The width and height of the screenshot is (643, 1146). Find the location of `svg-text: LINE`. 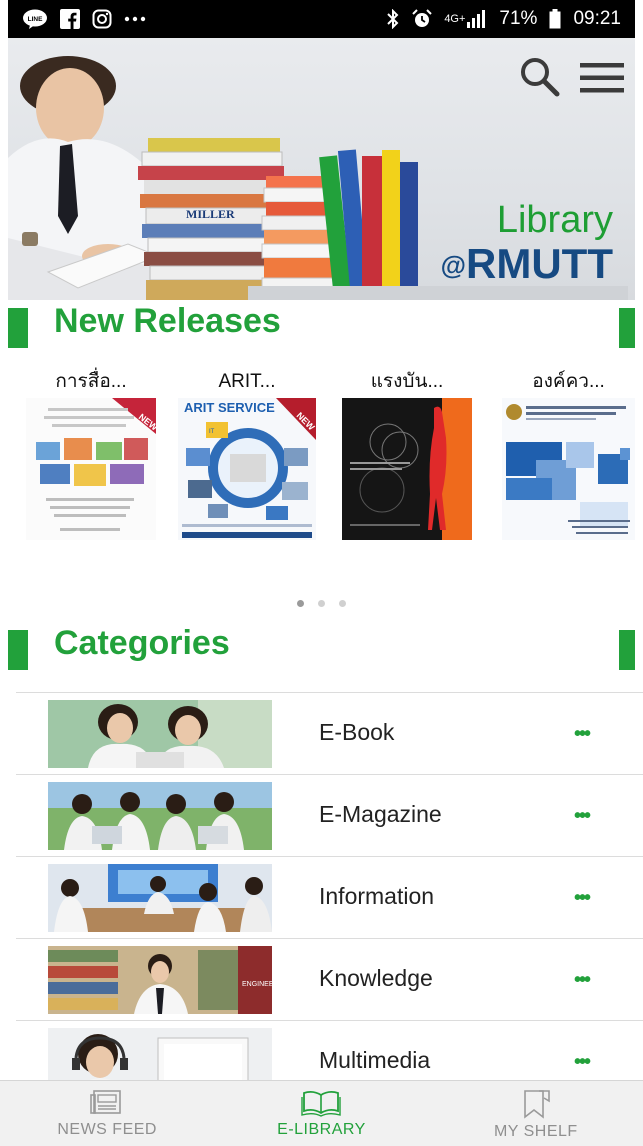

svg-text: LINE is located at coordinates (35, 19).